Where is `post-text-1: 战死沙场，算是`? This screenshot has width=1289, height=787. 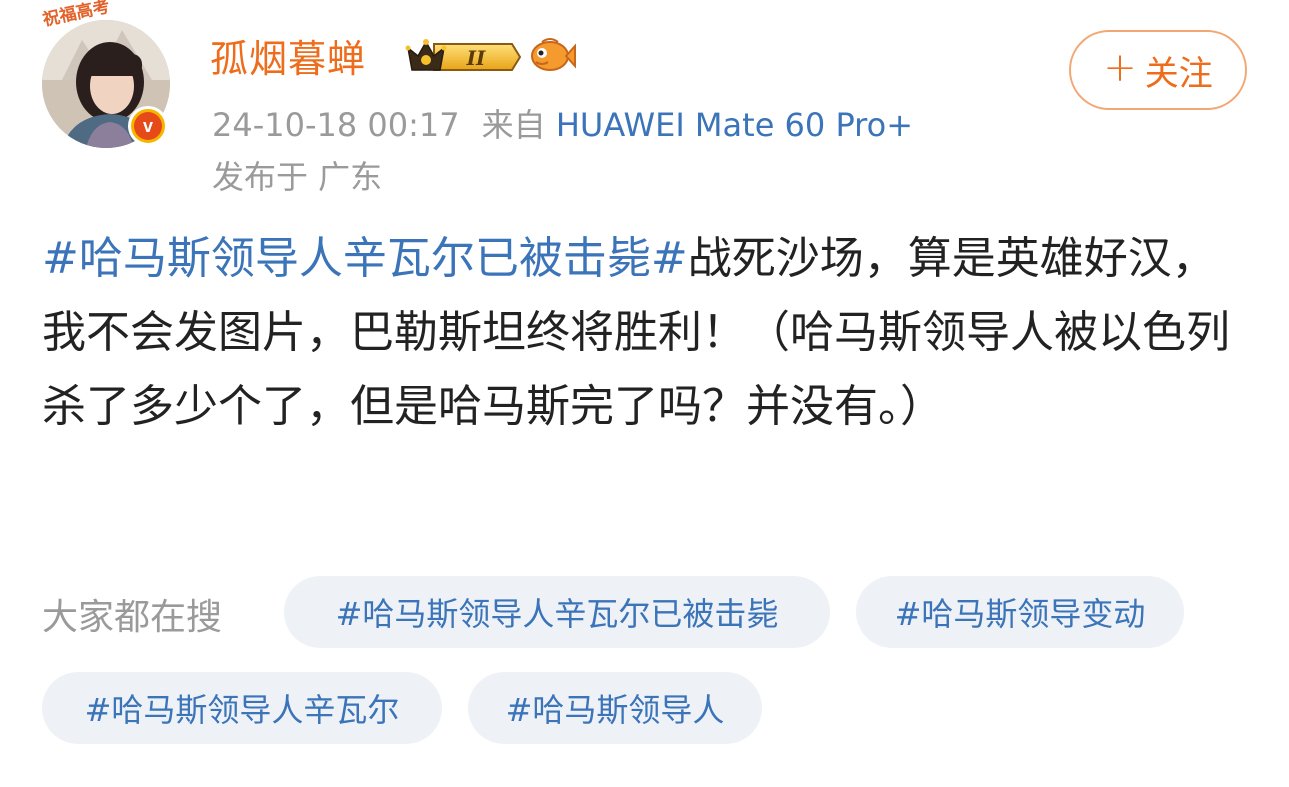 post-text-1: 战死沙场，算是 is located at coordinates (841, 258).